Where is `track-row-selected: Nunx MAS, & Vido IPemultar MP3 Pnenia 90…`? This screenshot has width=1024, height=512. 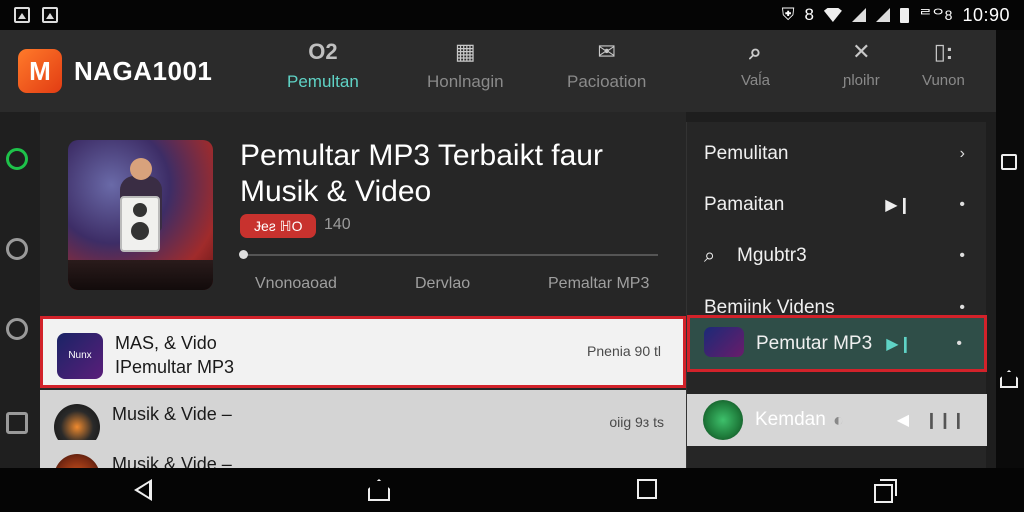 track-row-selected: Nunx MAS, & Vido IPemultar MP3 Pnenia 90… is located at coordinates (363, 352).